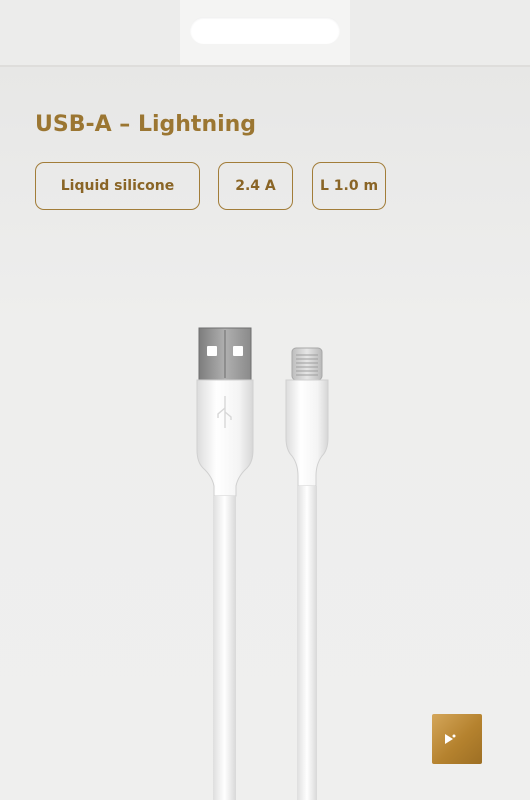 Image resolution: width=530 pixels, height=800 pixels. Describe the element at coordinates (307, 433) in the screenshot. I see `lightning-housing` at that location.